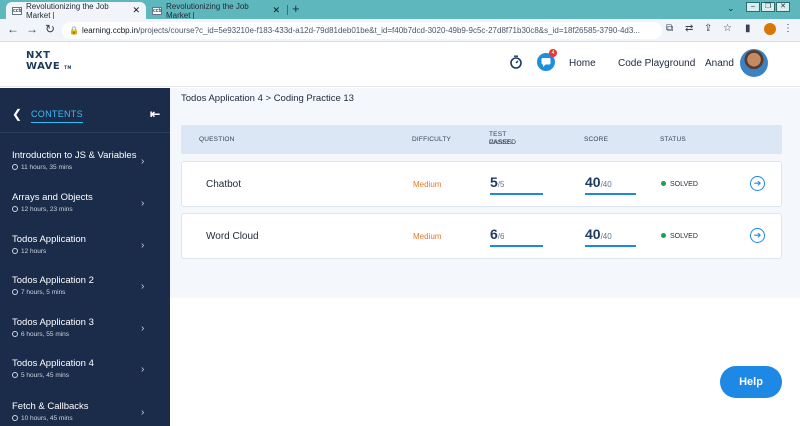 The image size is (800, 426). I want to click on duration-text: 12 hours, so click(34, 251).